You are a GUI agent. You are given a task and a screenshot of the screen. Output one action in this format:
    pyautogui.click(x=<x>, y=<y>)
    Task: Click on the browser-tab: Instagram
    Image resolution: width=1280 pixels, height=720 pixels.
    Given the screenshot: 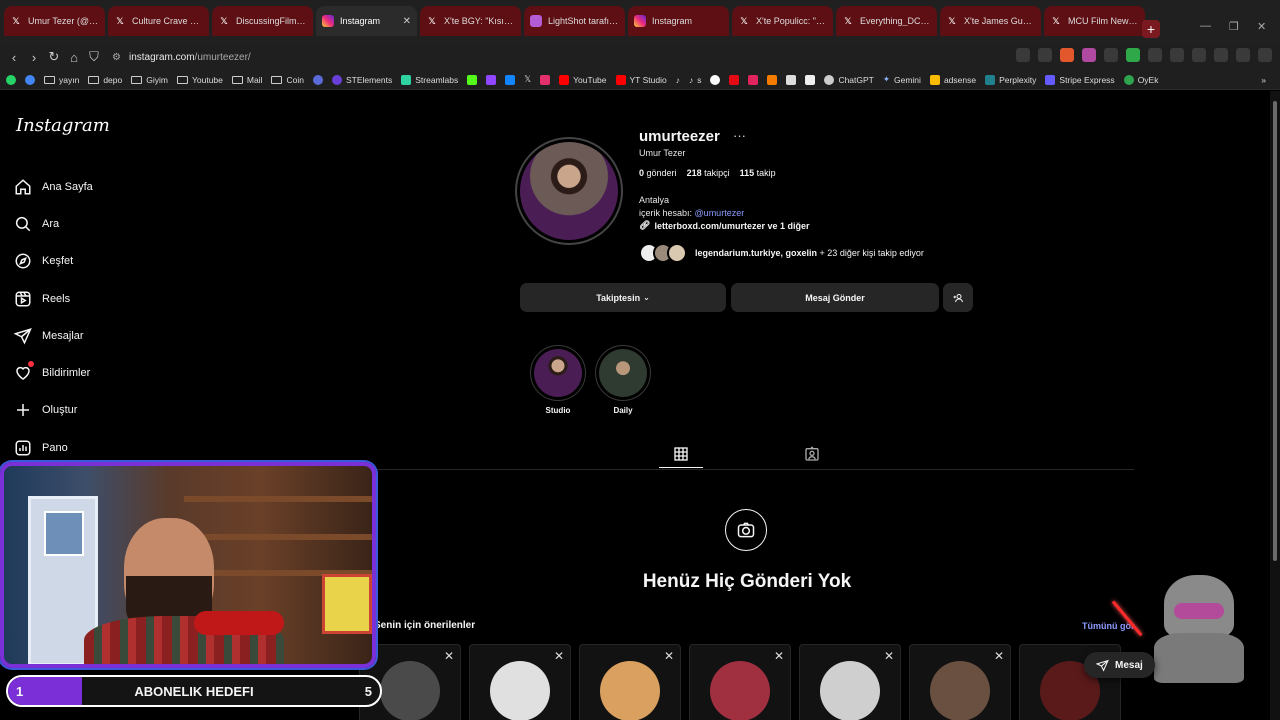 What is the action you would take?
    pyautogui.click(x=678, y=21)
    